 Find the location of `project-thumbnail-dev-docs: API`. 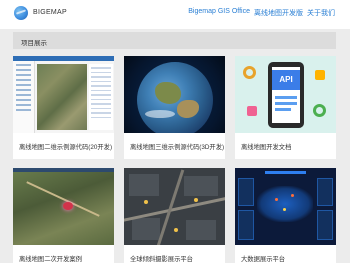

project-thumbnail-dev-docs: API is located at coordinates (285, 94).